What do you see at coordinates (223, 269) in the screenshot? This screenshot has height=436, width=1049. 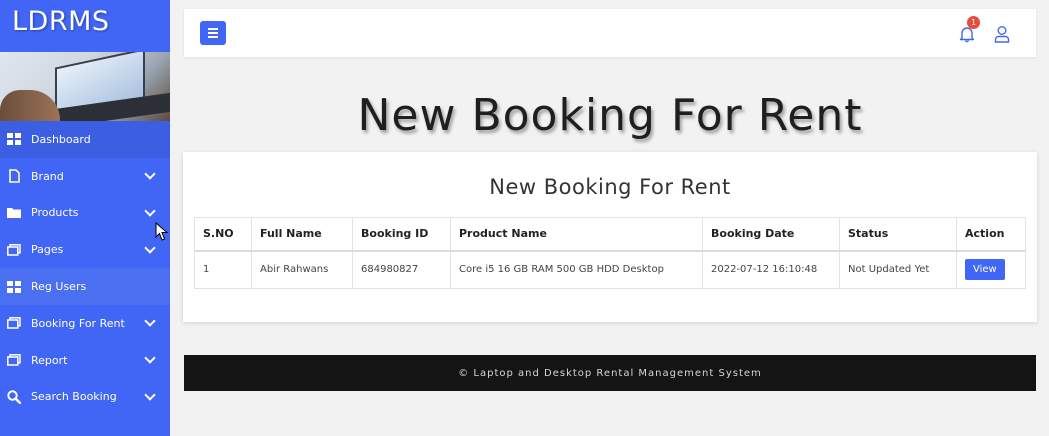 I see `cell-sno: 1` at bounding box center [223, 269].